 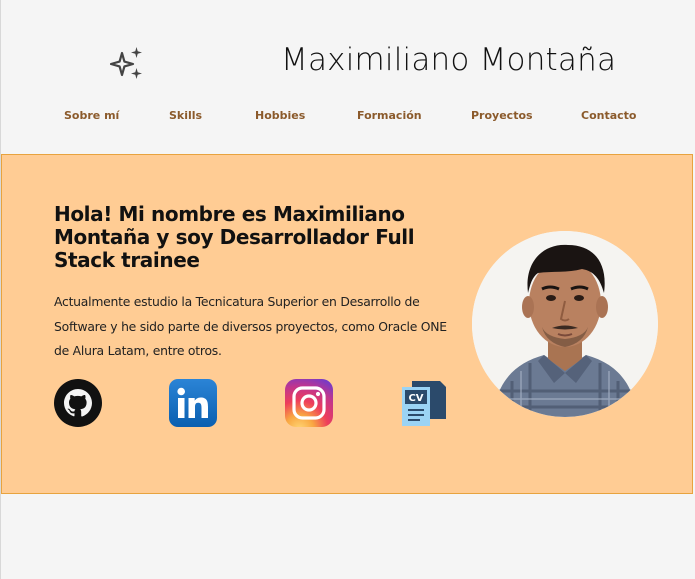 I want to click on profile-photo, so click(x=565, y=324).